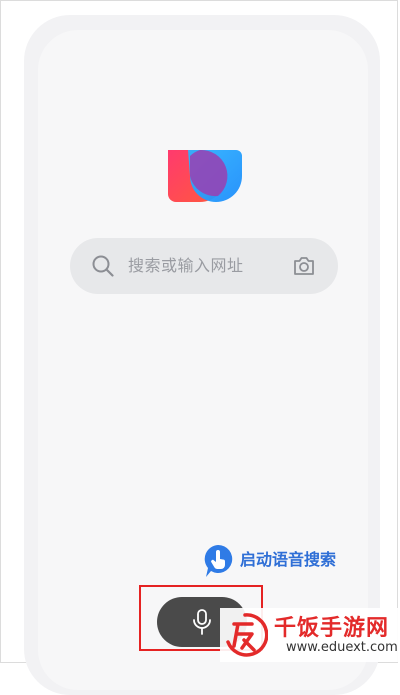  I want to click on search-icon, so click(103, 266).